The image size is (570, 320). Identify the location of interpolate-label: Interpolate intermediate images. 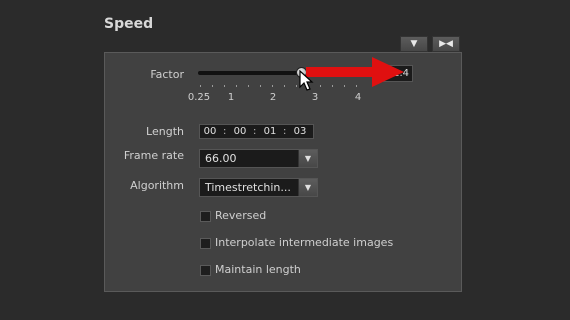
(304, 242).